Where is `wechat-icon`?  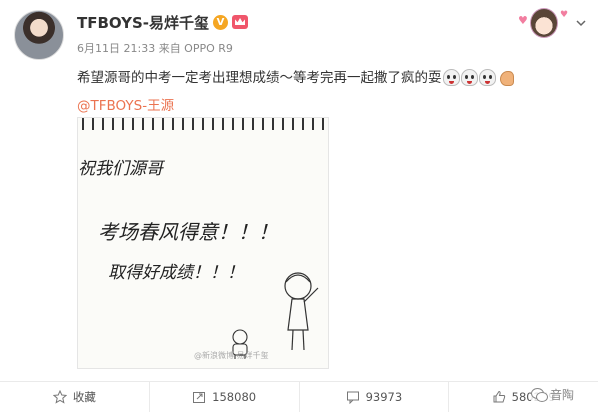 wechat-icon is located at coordinates (539, 395).